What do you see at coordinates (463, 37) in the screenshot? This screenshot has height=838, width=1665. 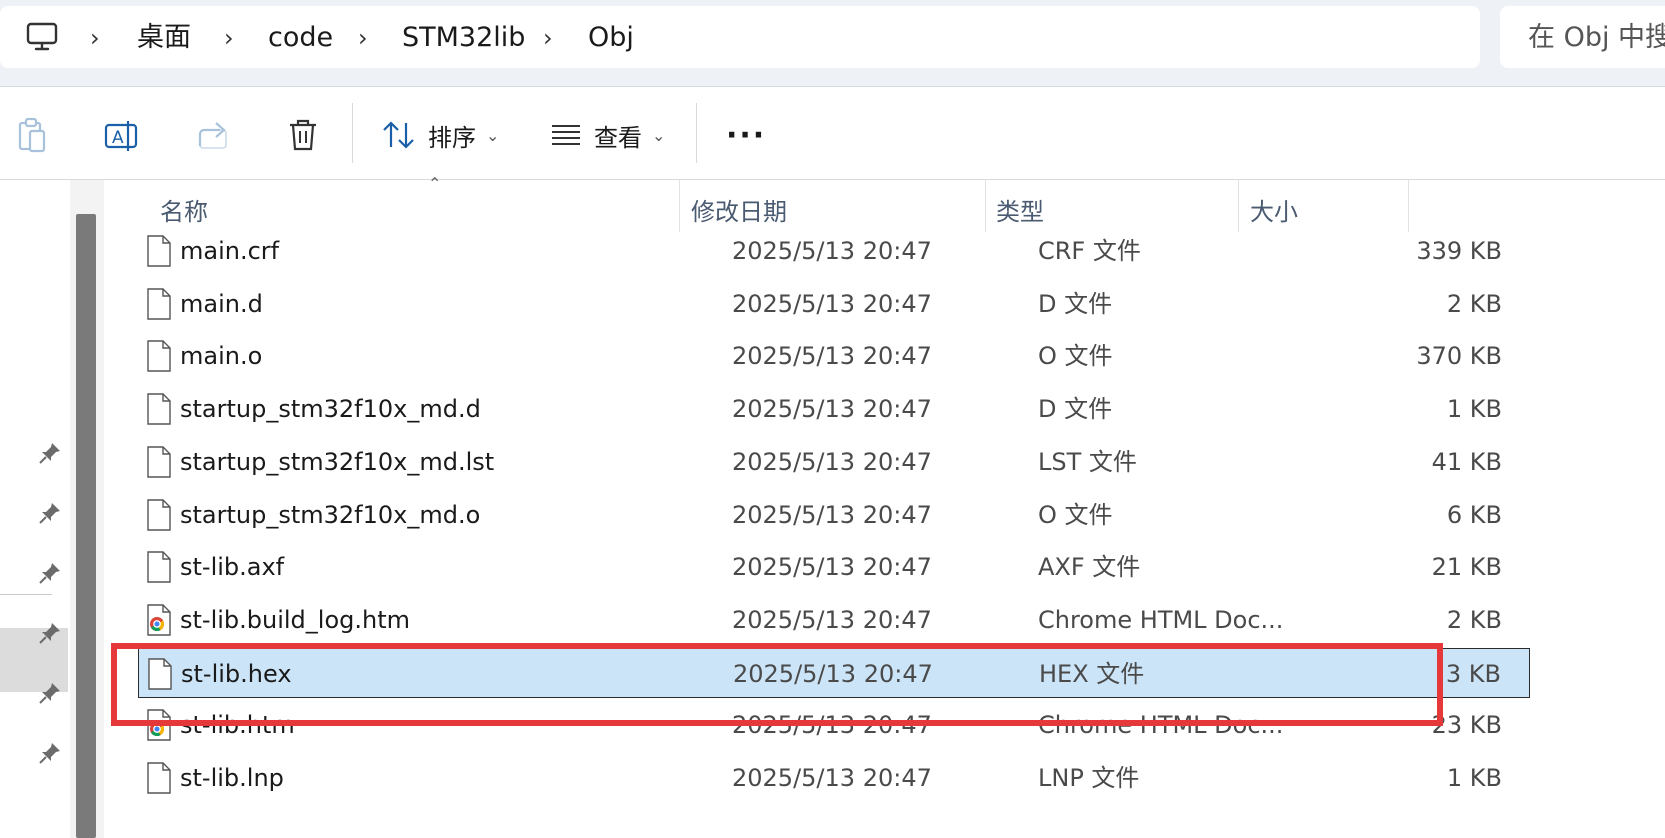 I see `crumb-stm32lib: STM32lib` at bounding box center [463, 37].